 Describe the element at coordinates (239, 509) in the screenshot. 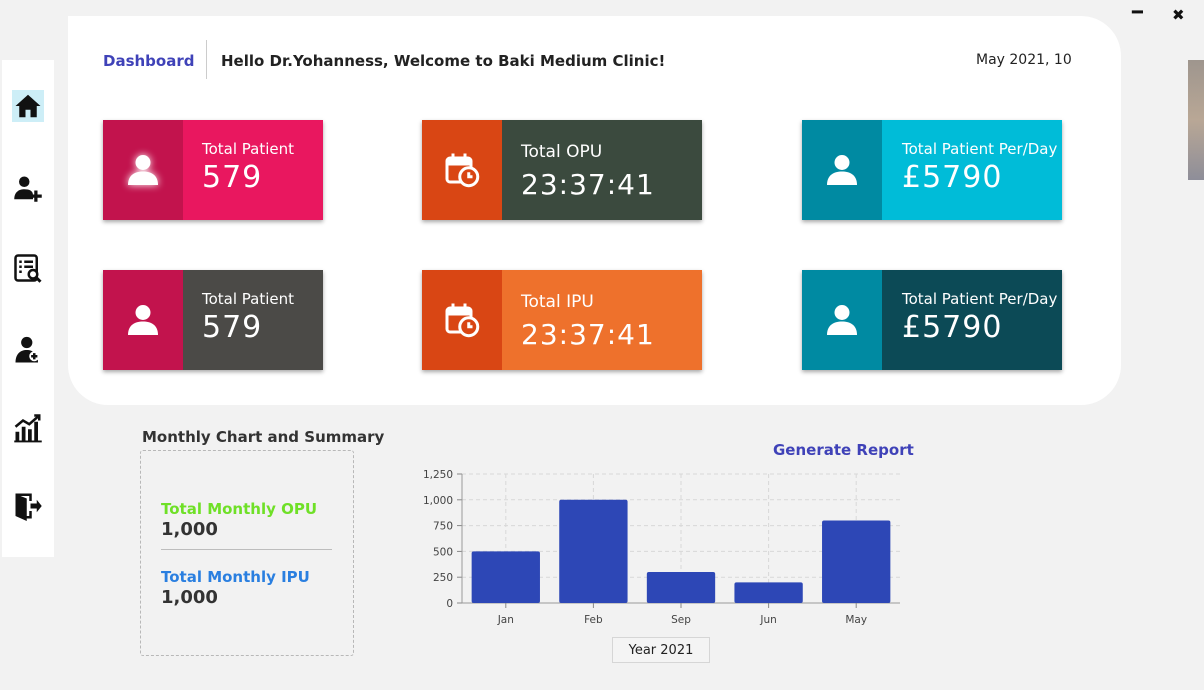

I see `monthly-opu-label: Total Monthly OPU` at that location.